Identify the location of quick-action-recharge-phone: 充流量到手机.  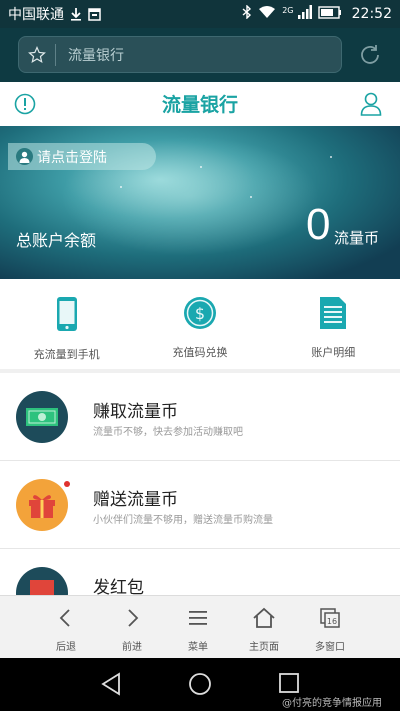
(66, 324).